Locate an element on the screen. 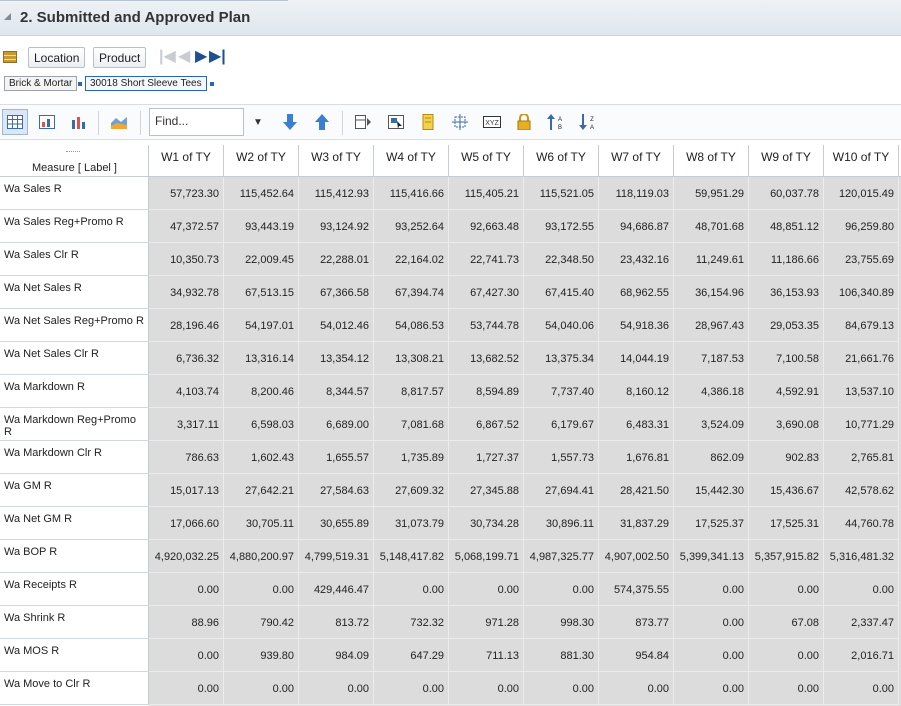 Image resolution: width=901 pixels, height=706 pixels. grid-cell: 54,012.46 is located at coordinates (336, 325).